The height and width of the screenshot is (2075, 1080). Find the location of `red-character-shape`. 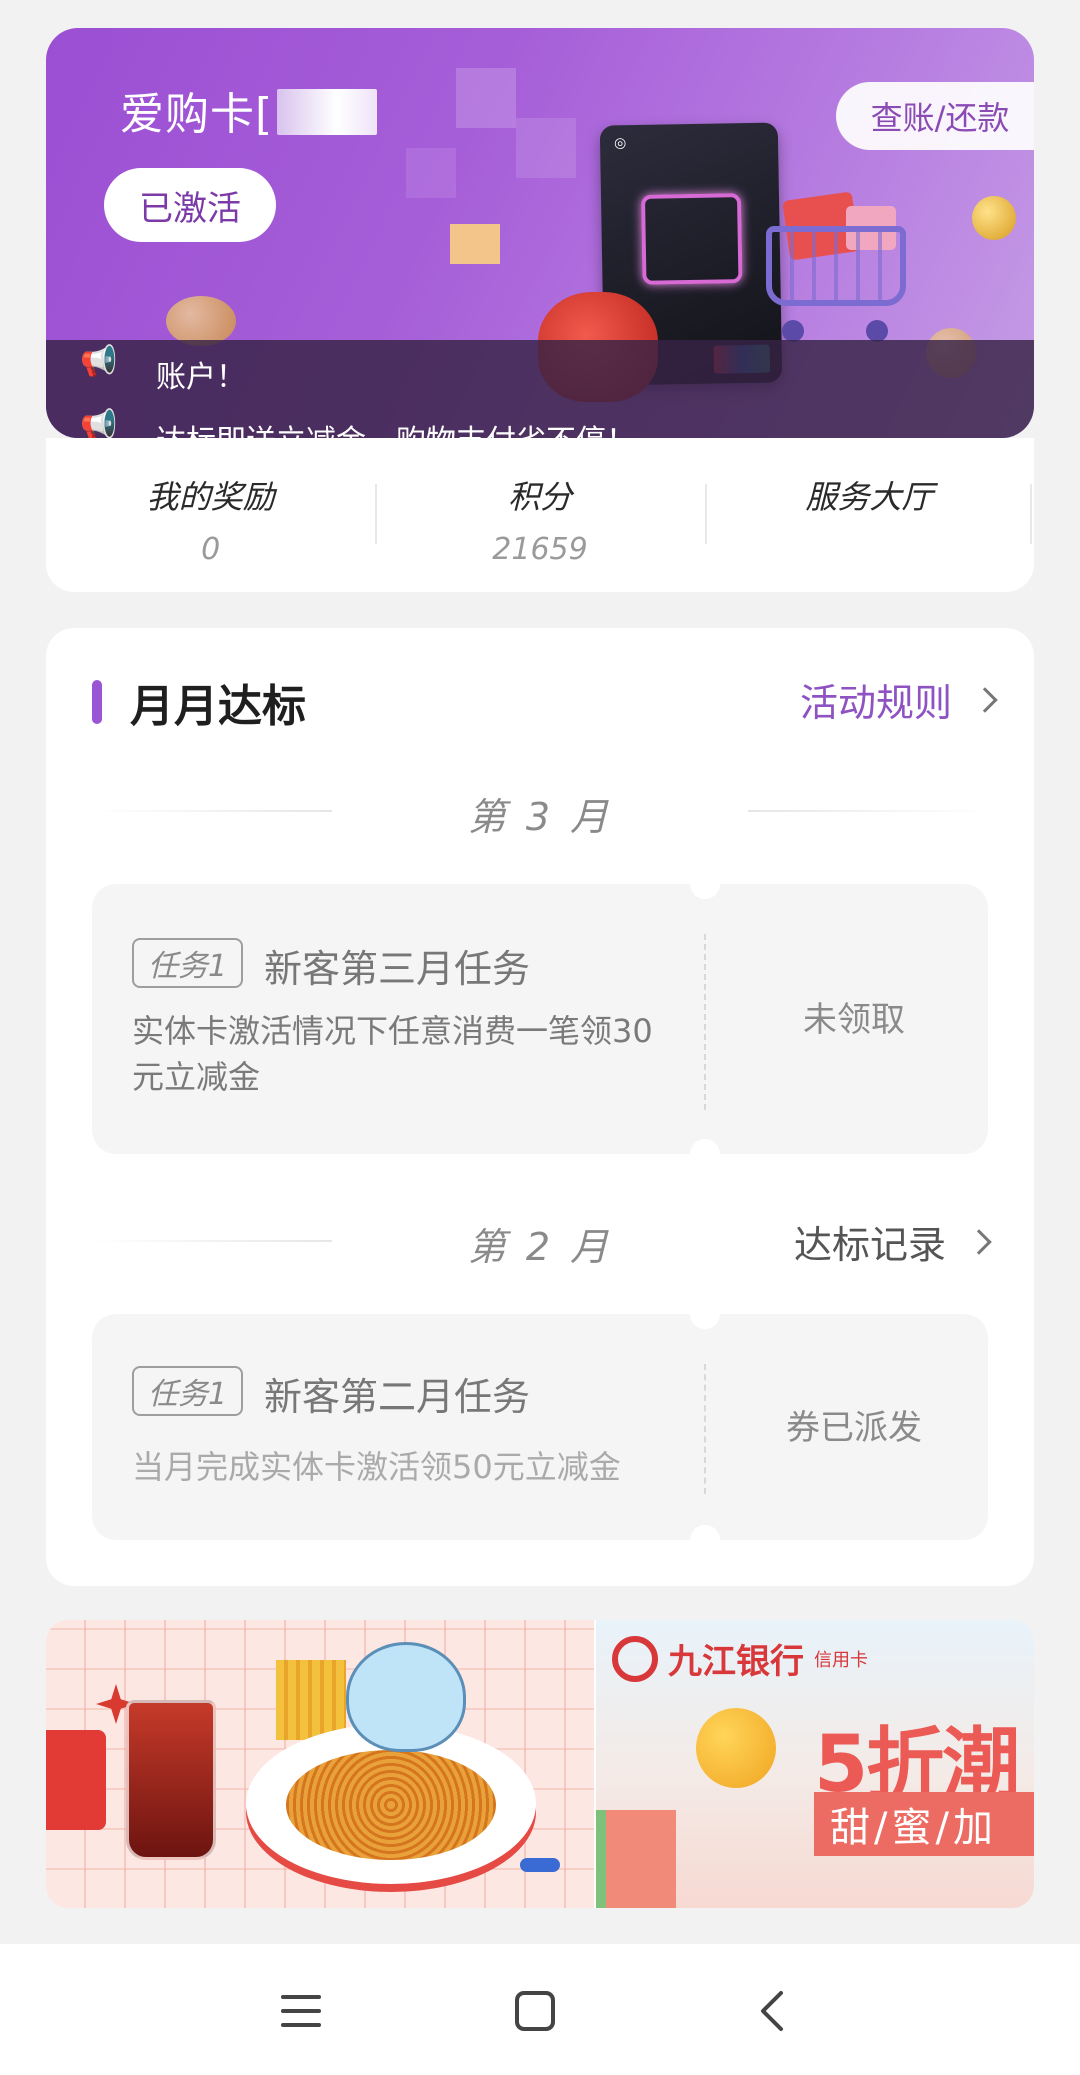

red-character-shape is located at coordinates (76, 1780).